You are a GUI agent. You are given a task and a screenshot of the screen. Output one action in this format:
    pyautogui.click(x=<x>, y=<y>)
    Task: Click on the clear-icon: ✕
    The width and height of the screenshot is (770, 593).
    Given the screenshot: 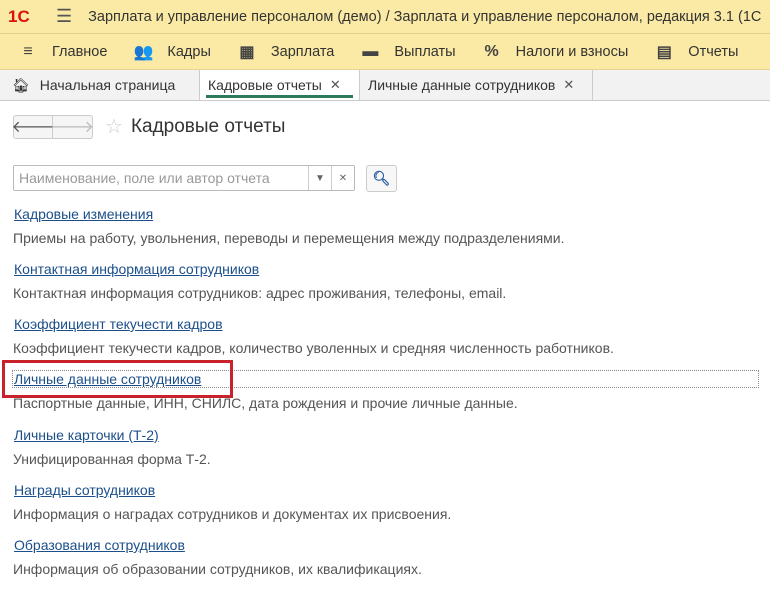 What is the action you would take?
    pyautogui.click(x=342, y=178)
    